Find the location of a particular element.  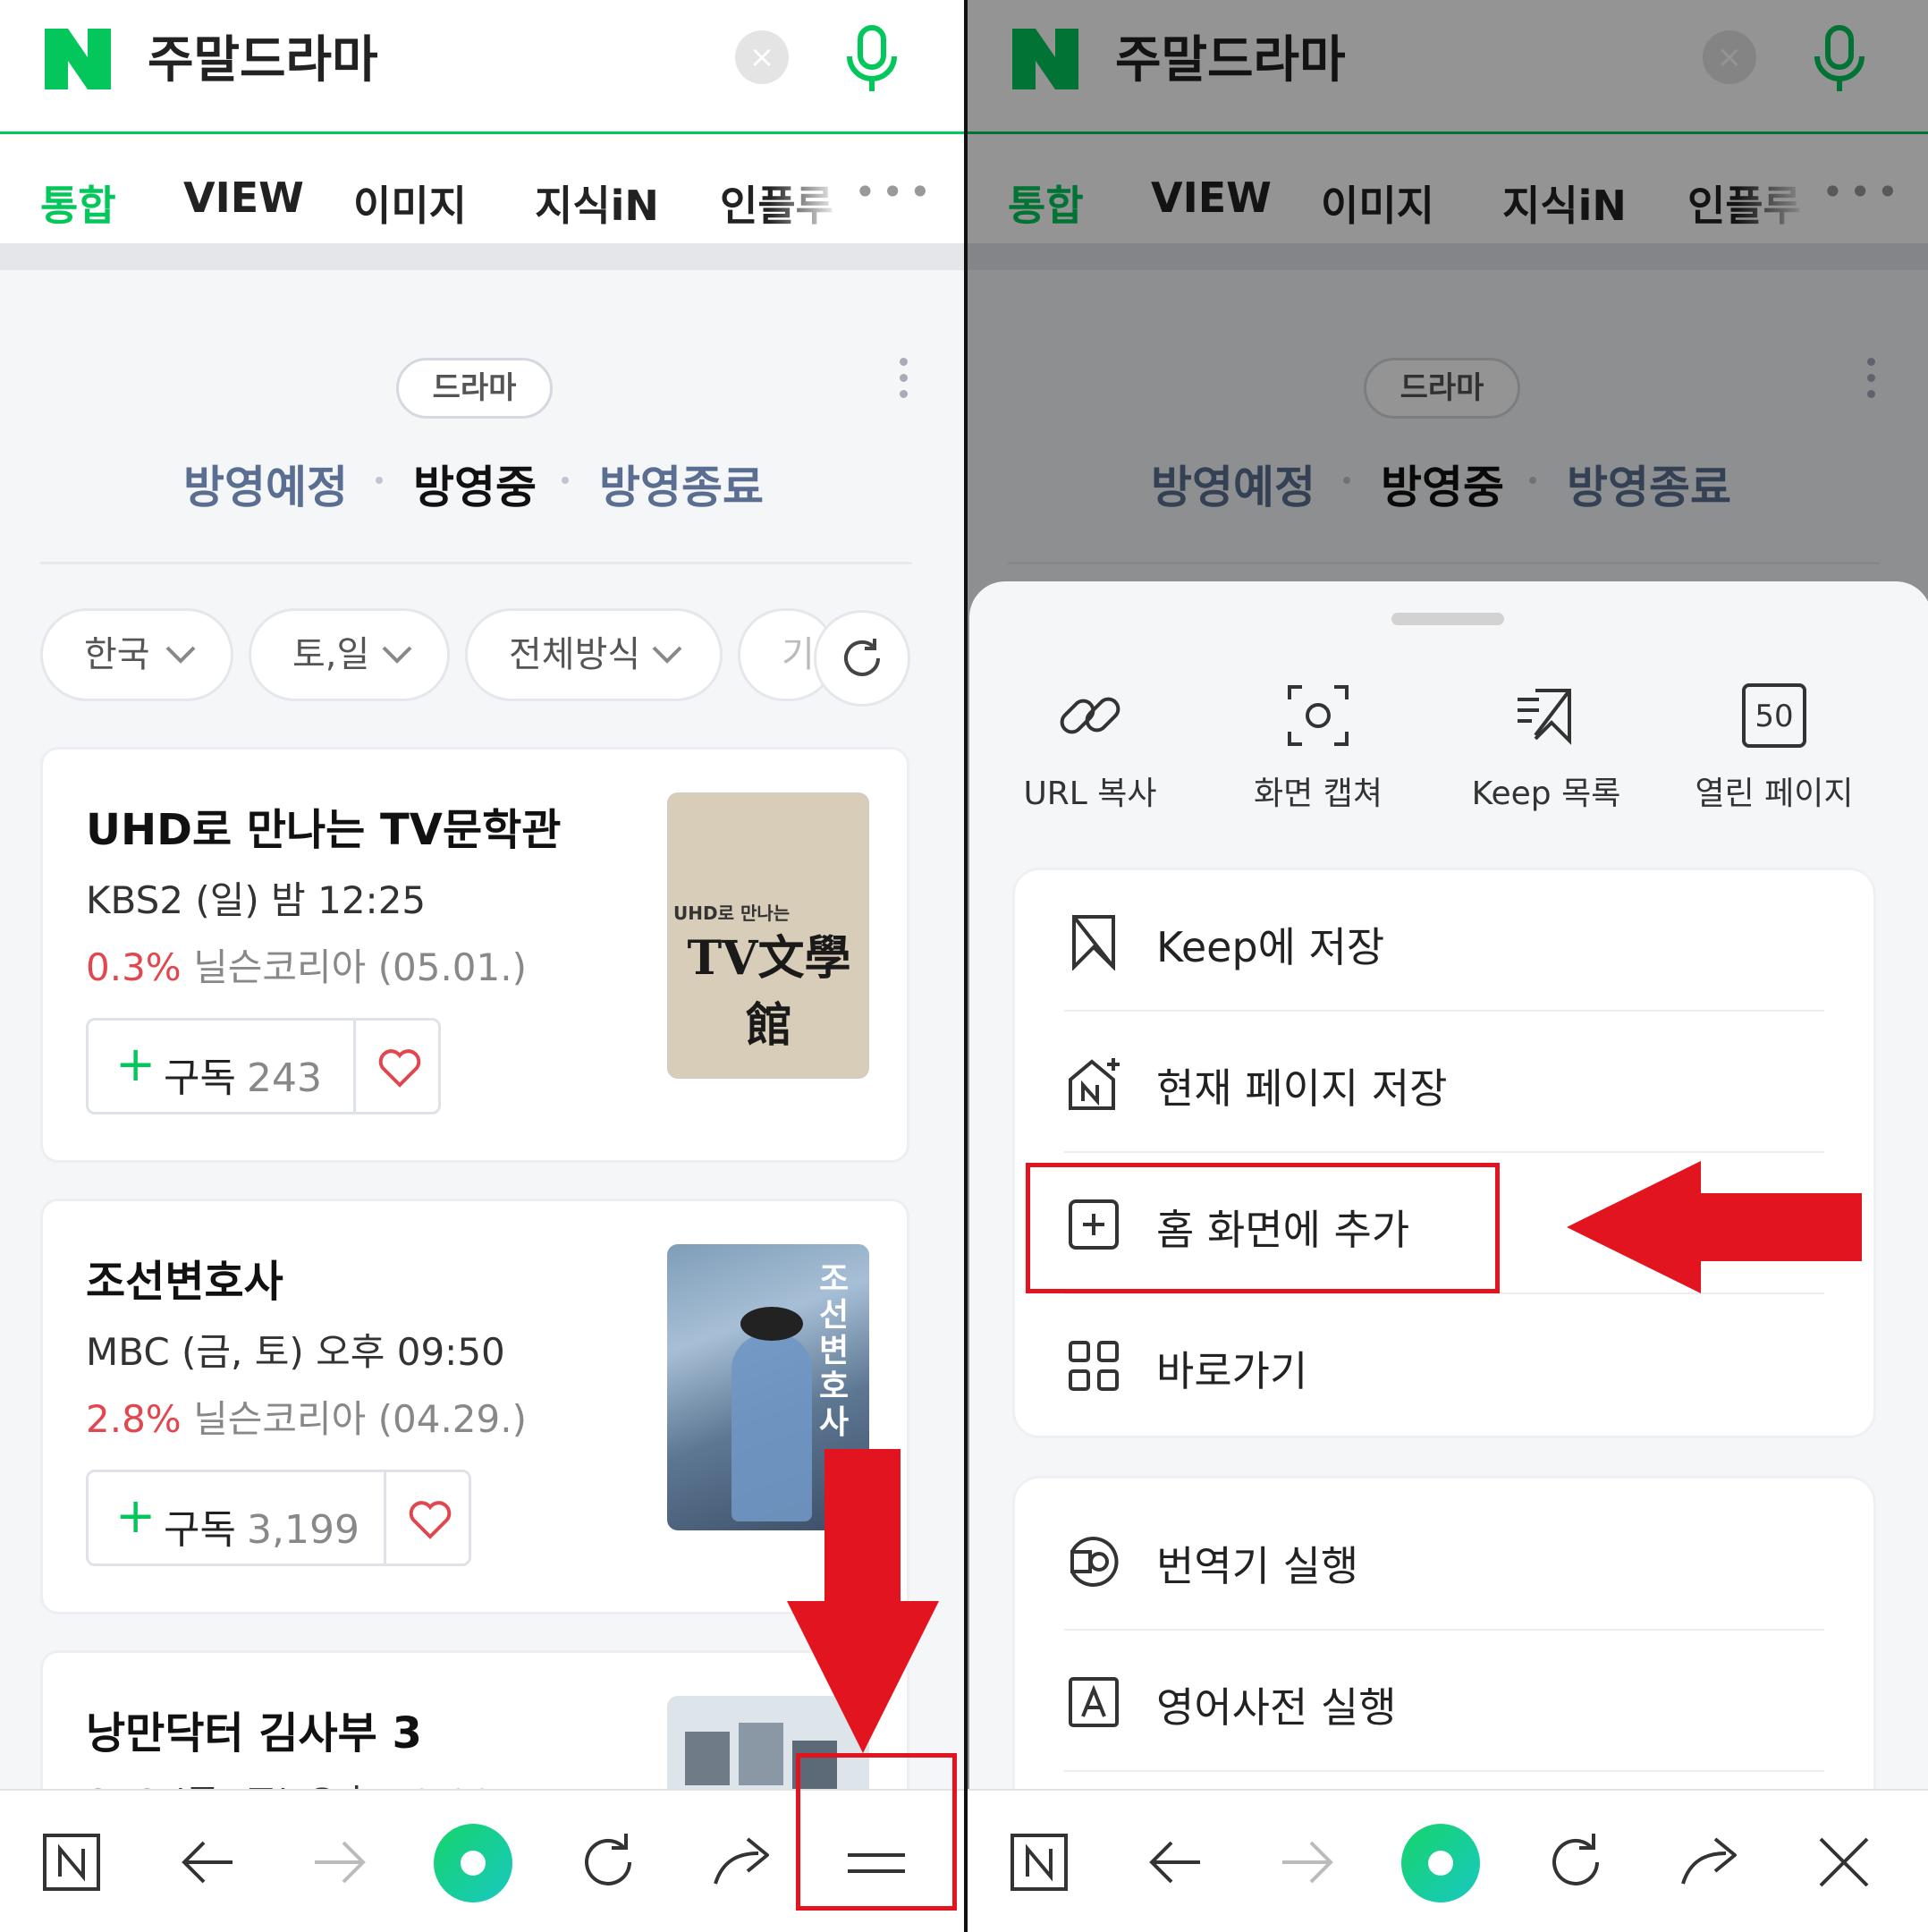

shortcut-grid-icon is located at coordinates (1094, 1366).